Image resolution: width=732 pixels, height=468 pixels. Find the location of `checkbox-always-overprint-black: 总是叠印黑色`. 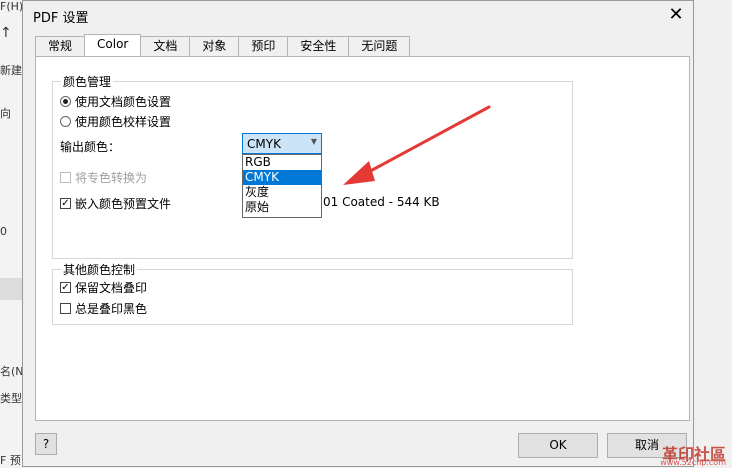

checkbox-always-overprint-black: 总是叠印黑色 is located at coordinates (103, 308).